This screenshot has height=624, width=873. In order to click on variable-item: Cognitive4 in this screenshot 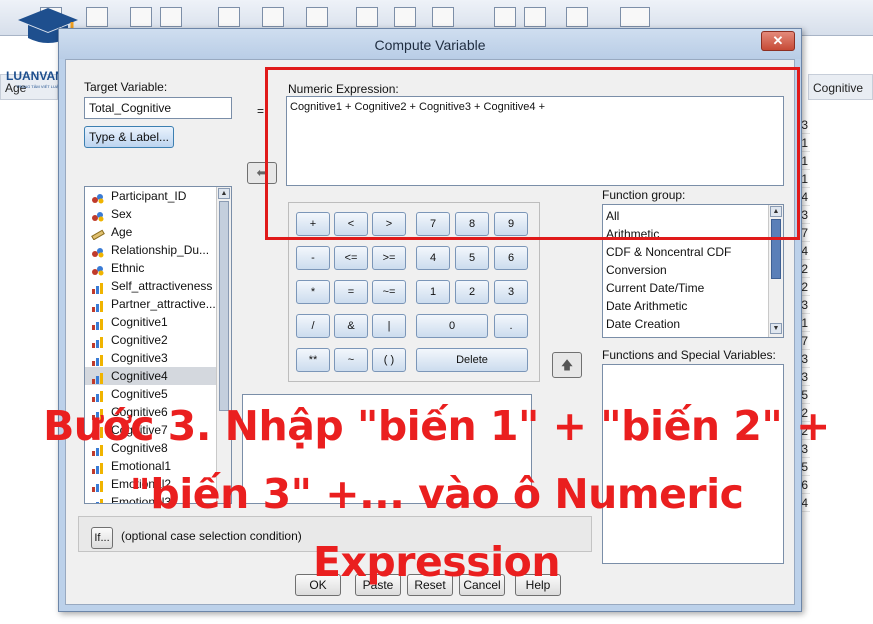, I will do `click(158, 376)`.